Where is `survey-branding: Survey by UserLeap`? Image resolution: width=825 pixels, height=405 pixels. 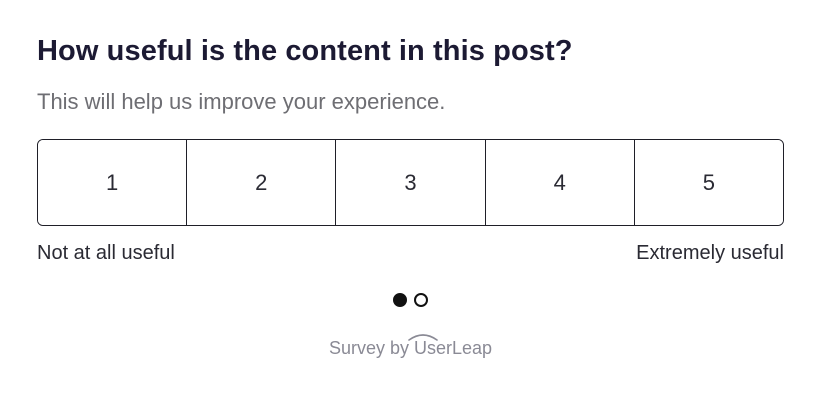
survey-branding: Survey by UserLeap is located at coordinates (410, 346).